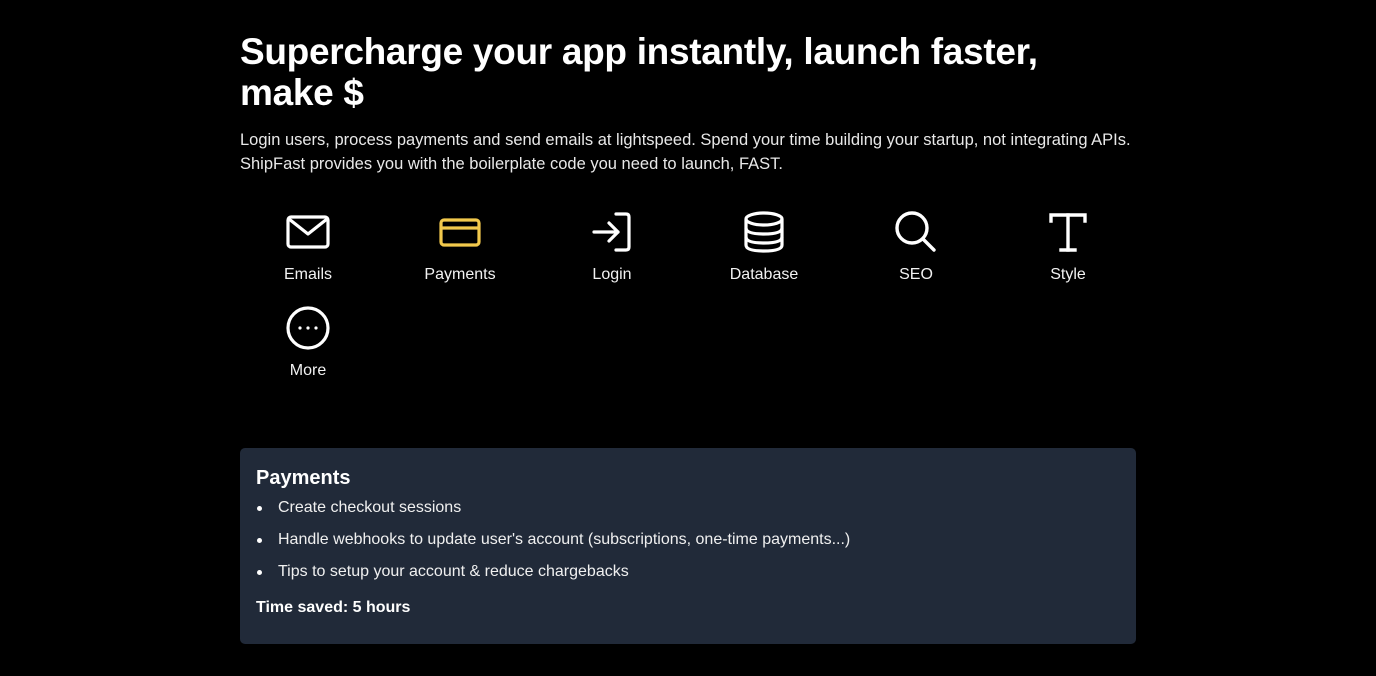  What do you see at coordinates (764, 232) in the screenshot?
I see `database-icon` at bounding box center [764, 232].